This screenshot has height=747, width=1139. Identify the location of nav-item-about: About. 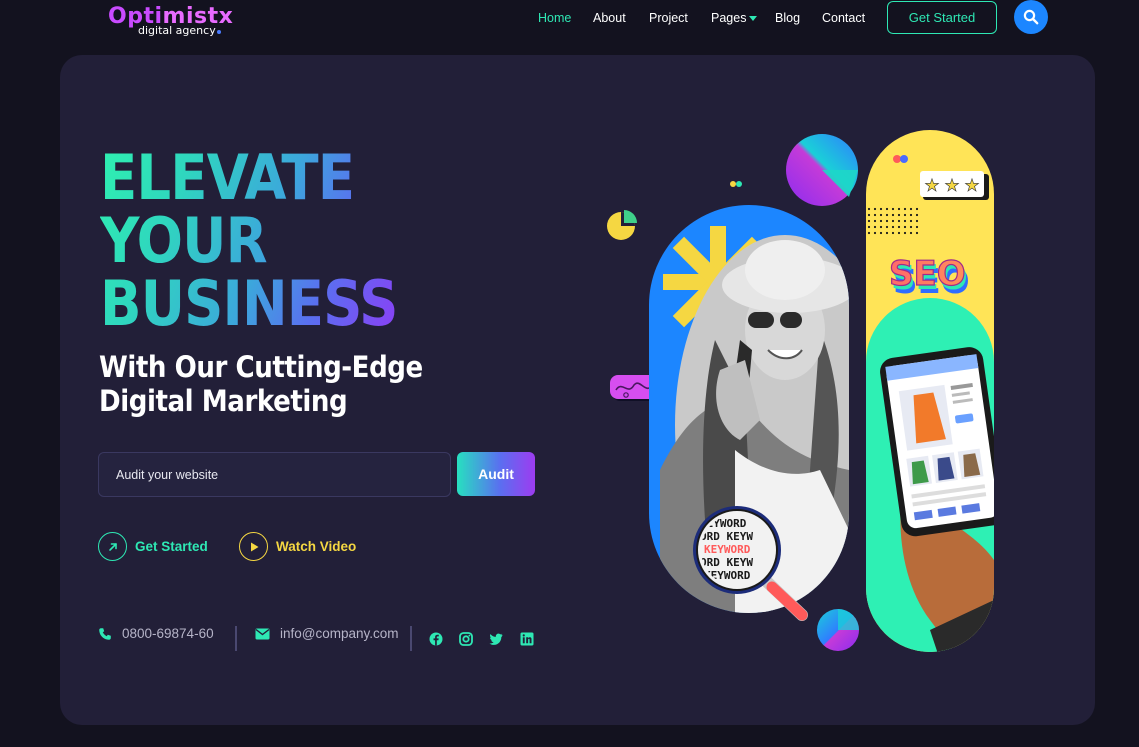
(609, 18).